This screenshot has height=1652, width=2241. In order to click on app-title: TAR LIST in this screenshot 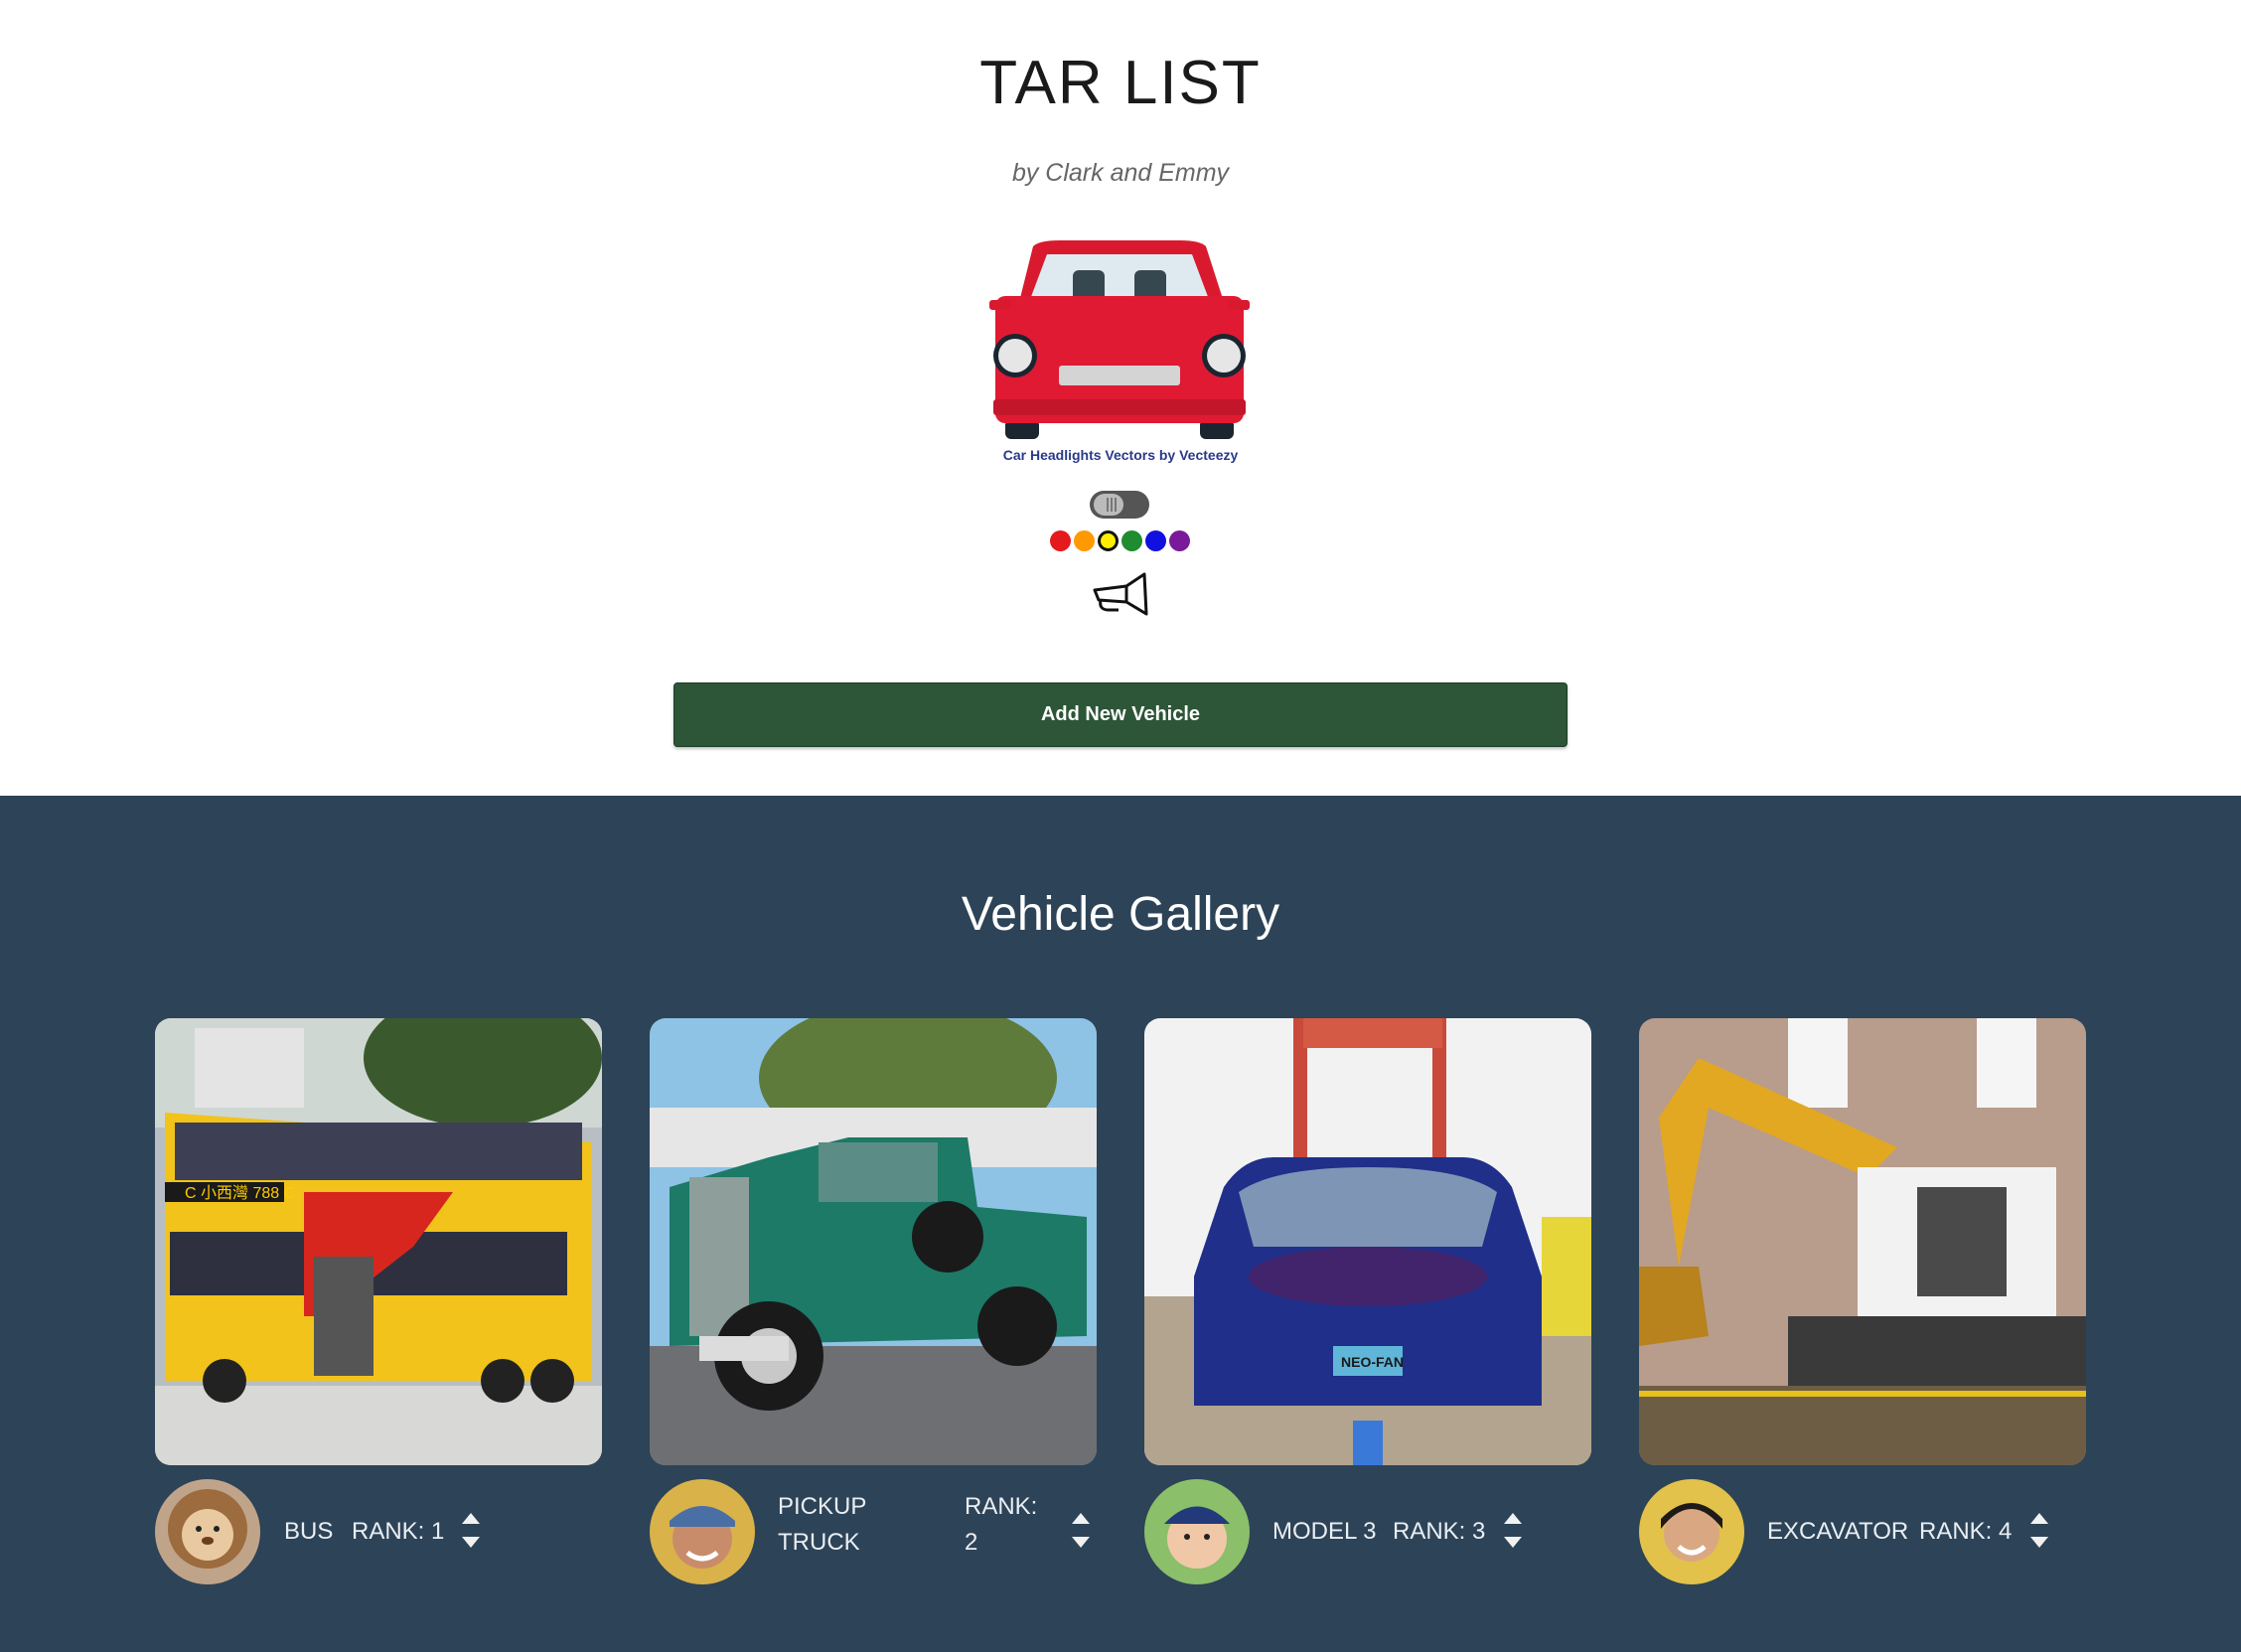, I will do `click(1120, 83)`.